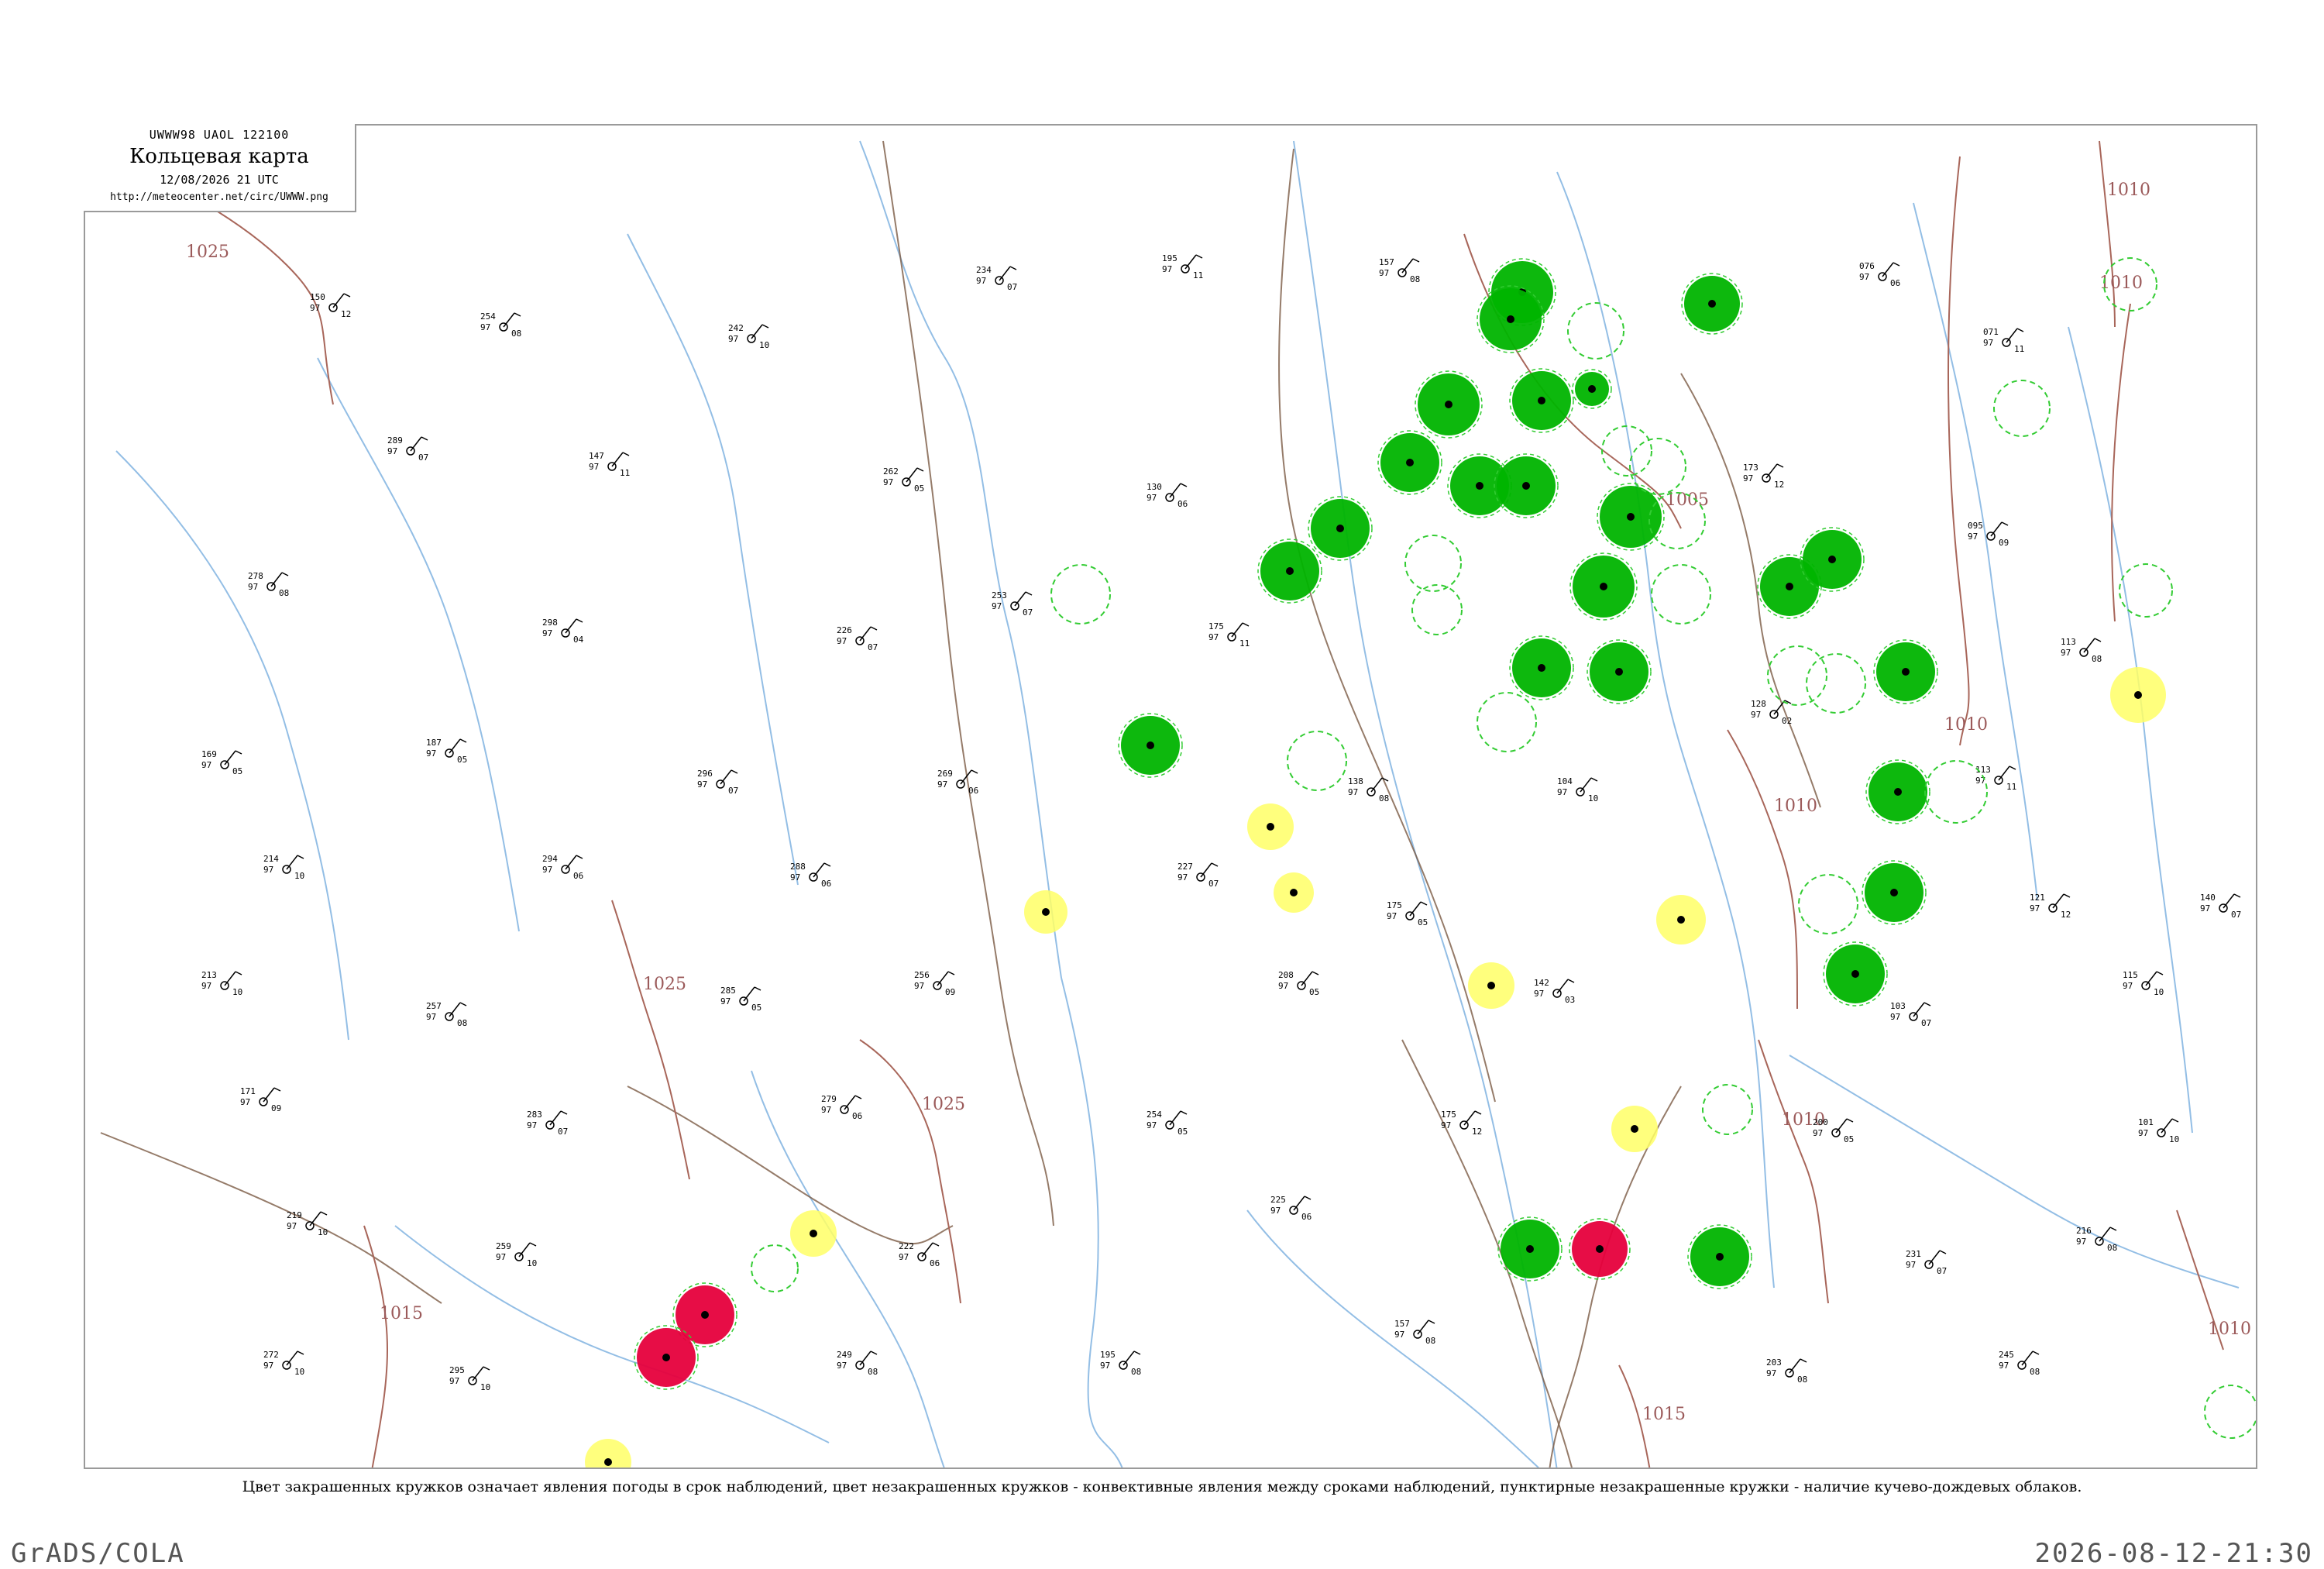 Image resolution: width=2324 pixels, height=1569 pixels. Describe the element at coordinates (2158, 1130) in the screenshot. I see `station-plot: 10197 10` at that location.